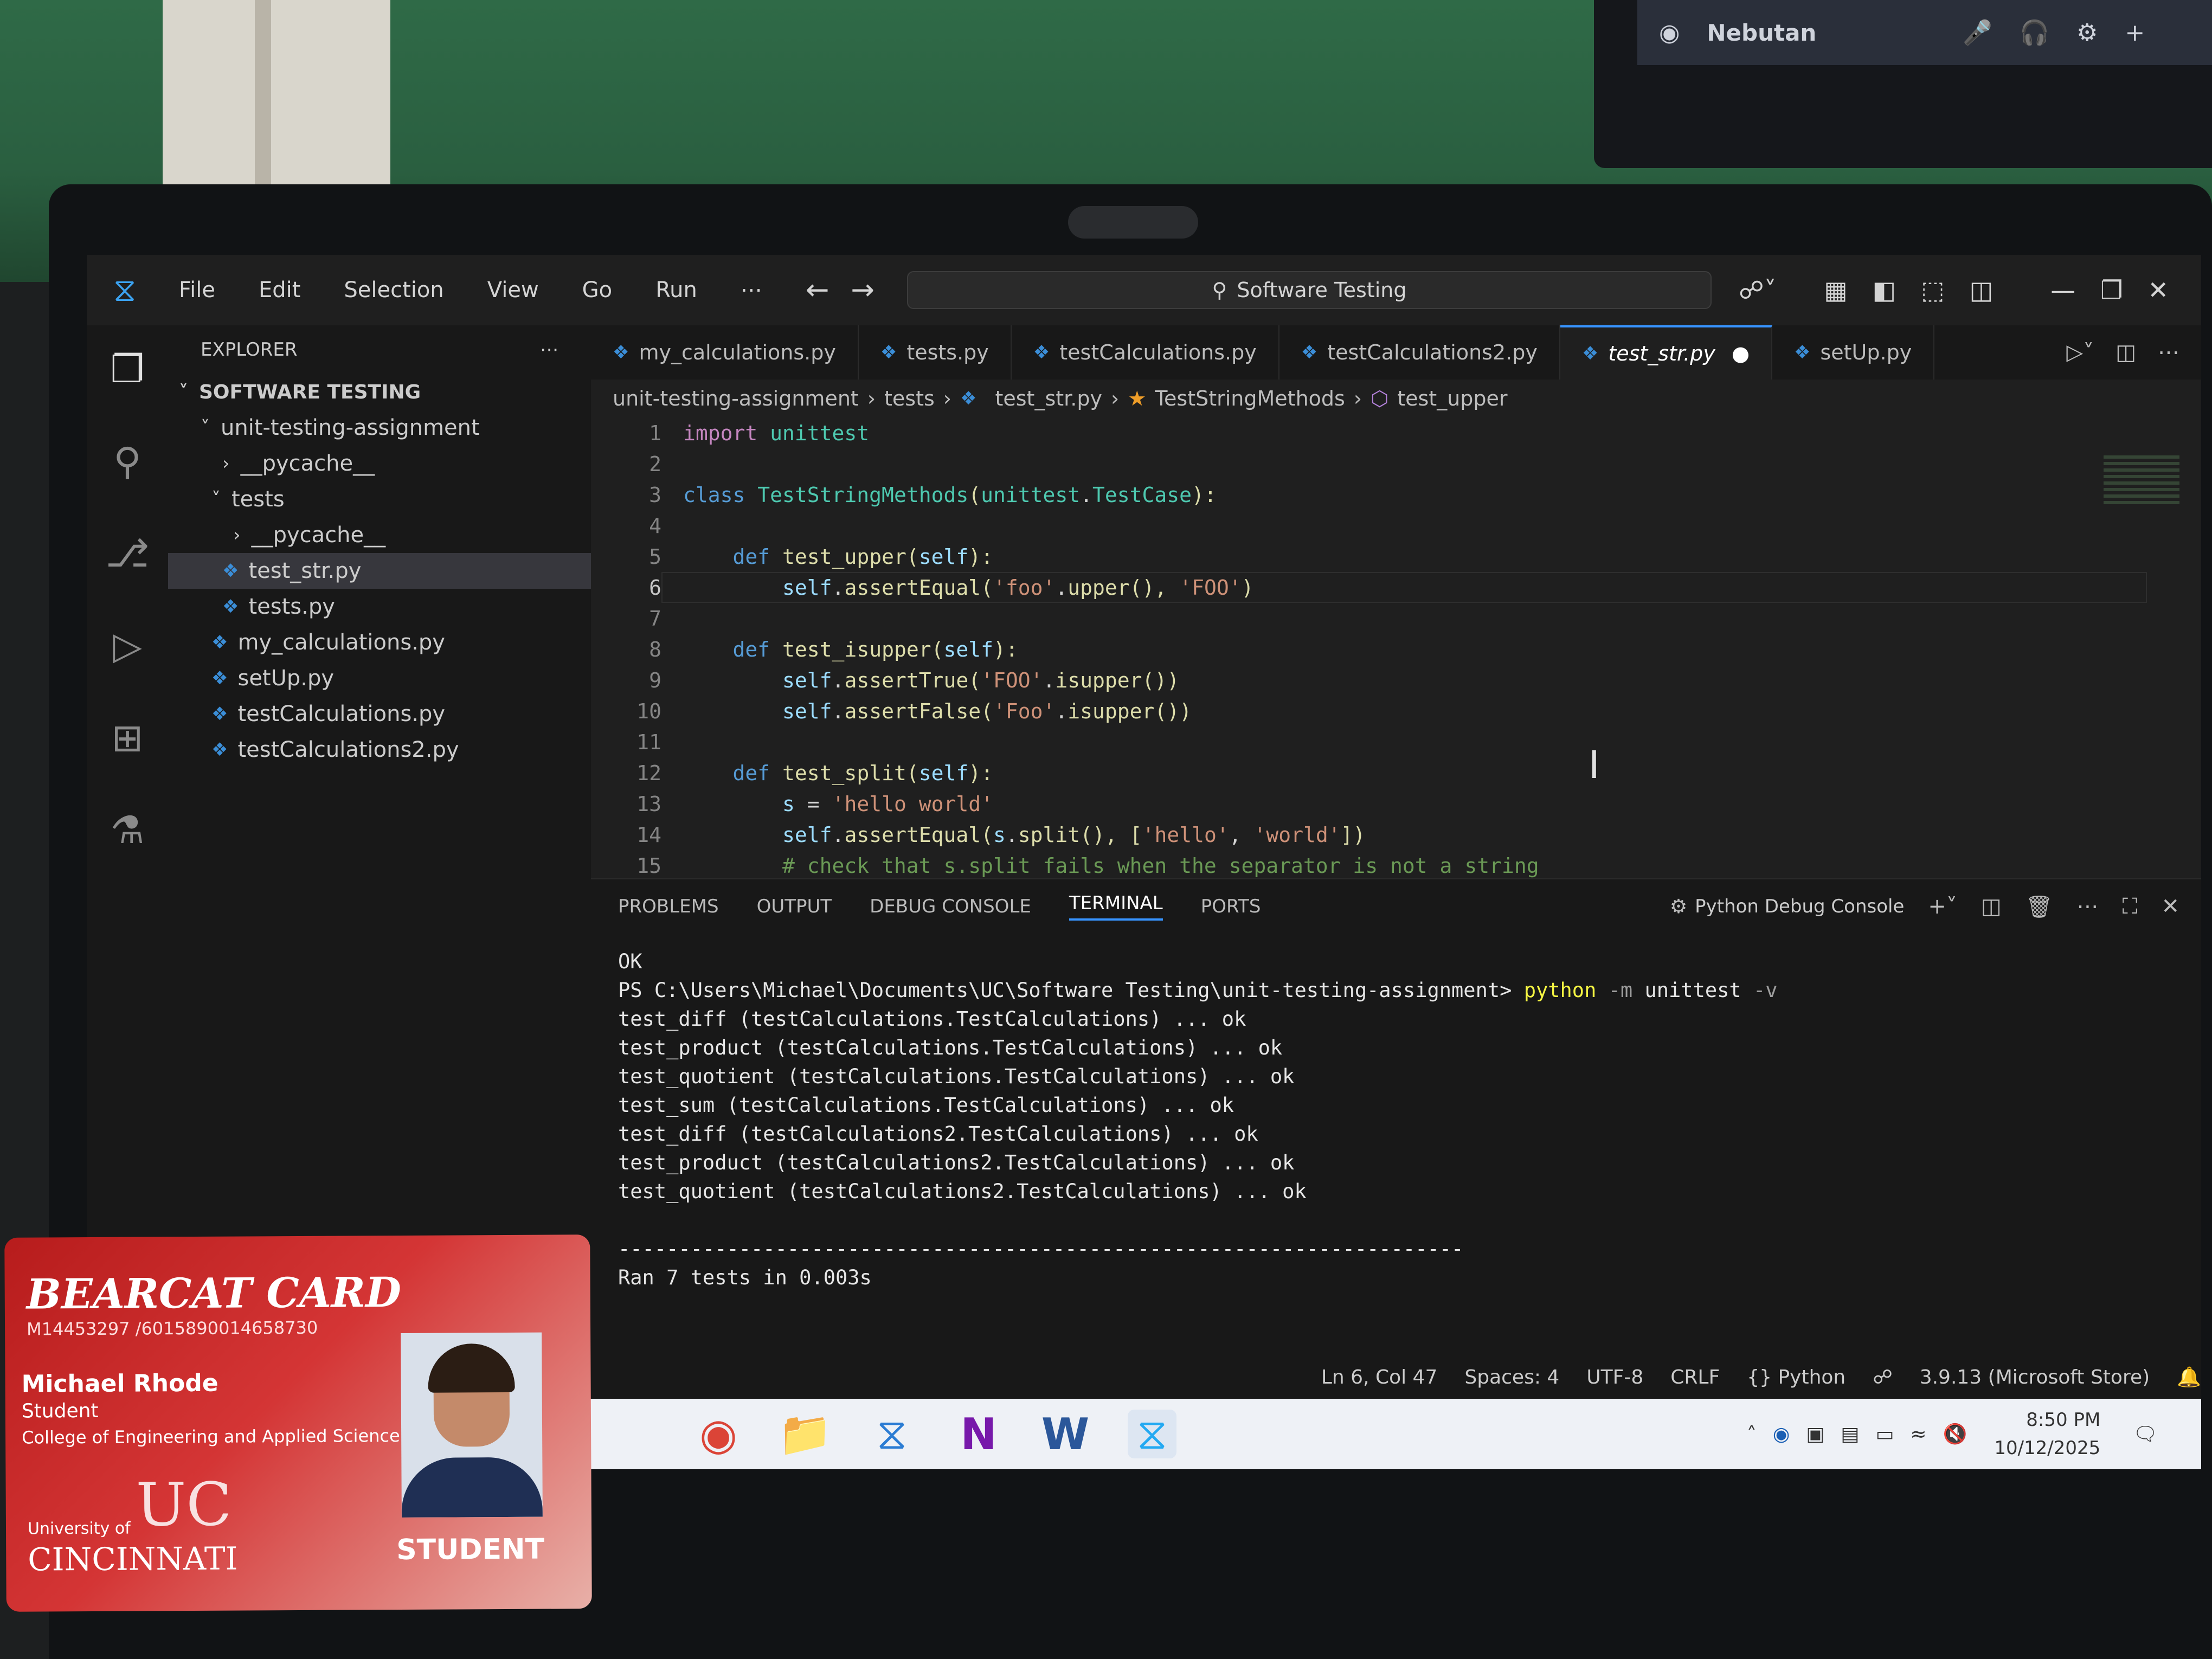  What do you see at coordinates (471, 1368) in the screenshot?
I see `photo-hair` at bounding box center [471, 1368].